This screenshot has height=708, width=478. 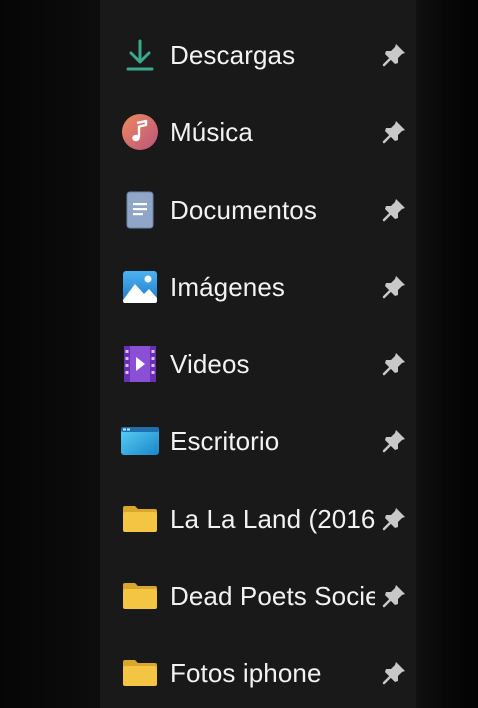 What do you see at coordinates (140, 210) in the screenshot?
I see `document-icon` at bounding box center [140, 210].